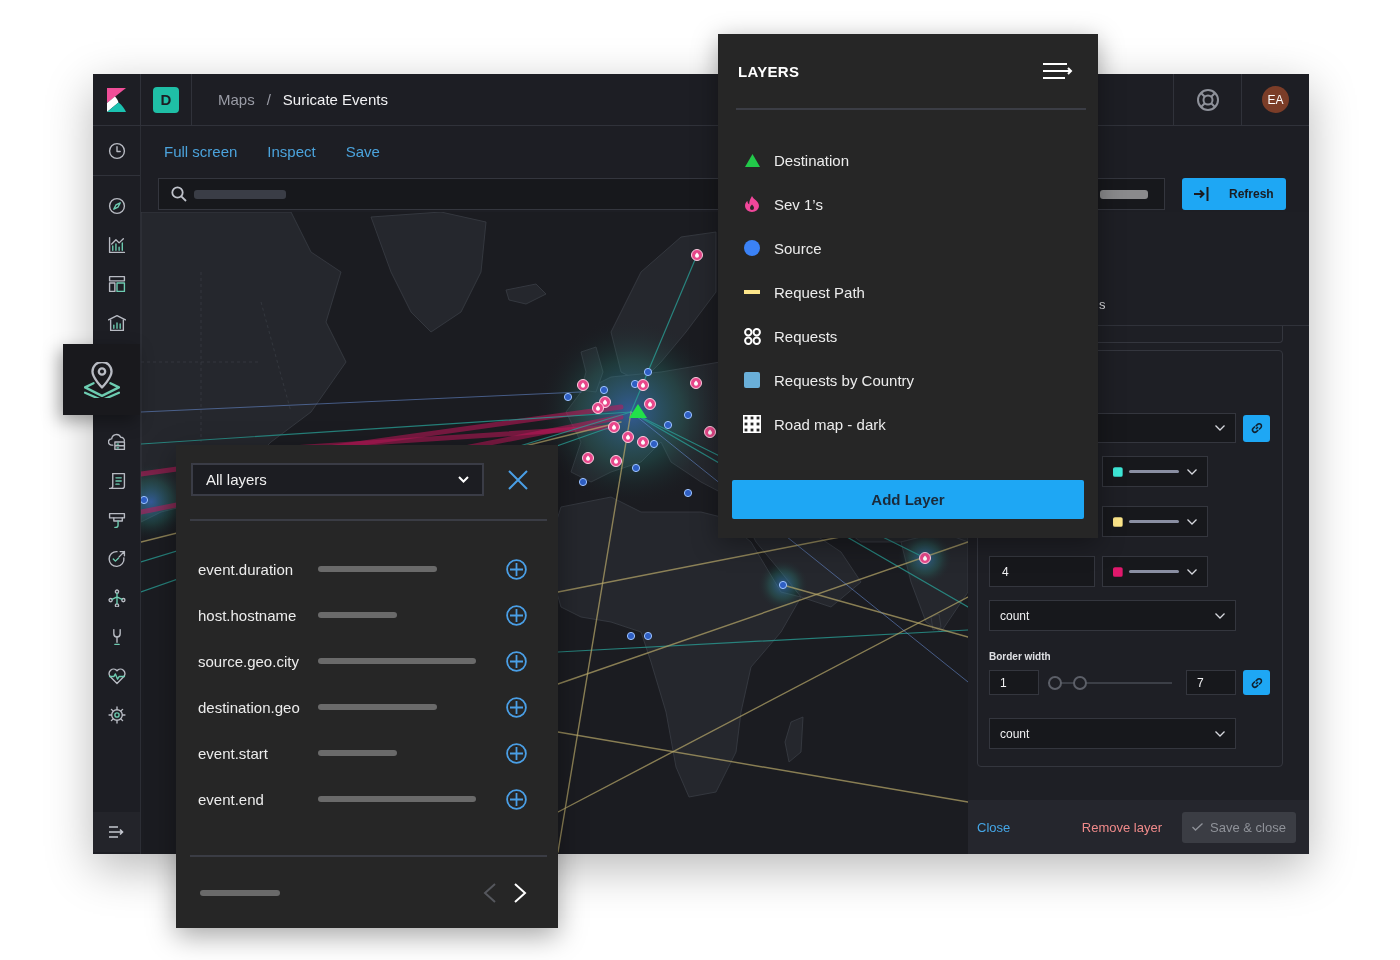  Describe the element at coordinates (769, 71) in the screenshot. I see `panel-title: LAYERS` at that location.